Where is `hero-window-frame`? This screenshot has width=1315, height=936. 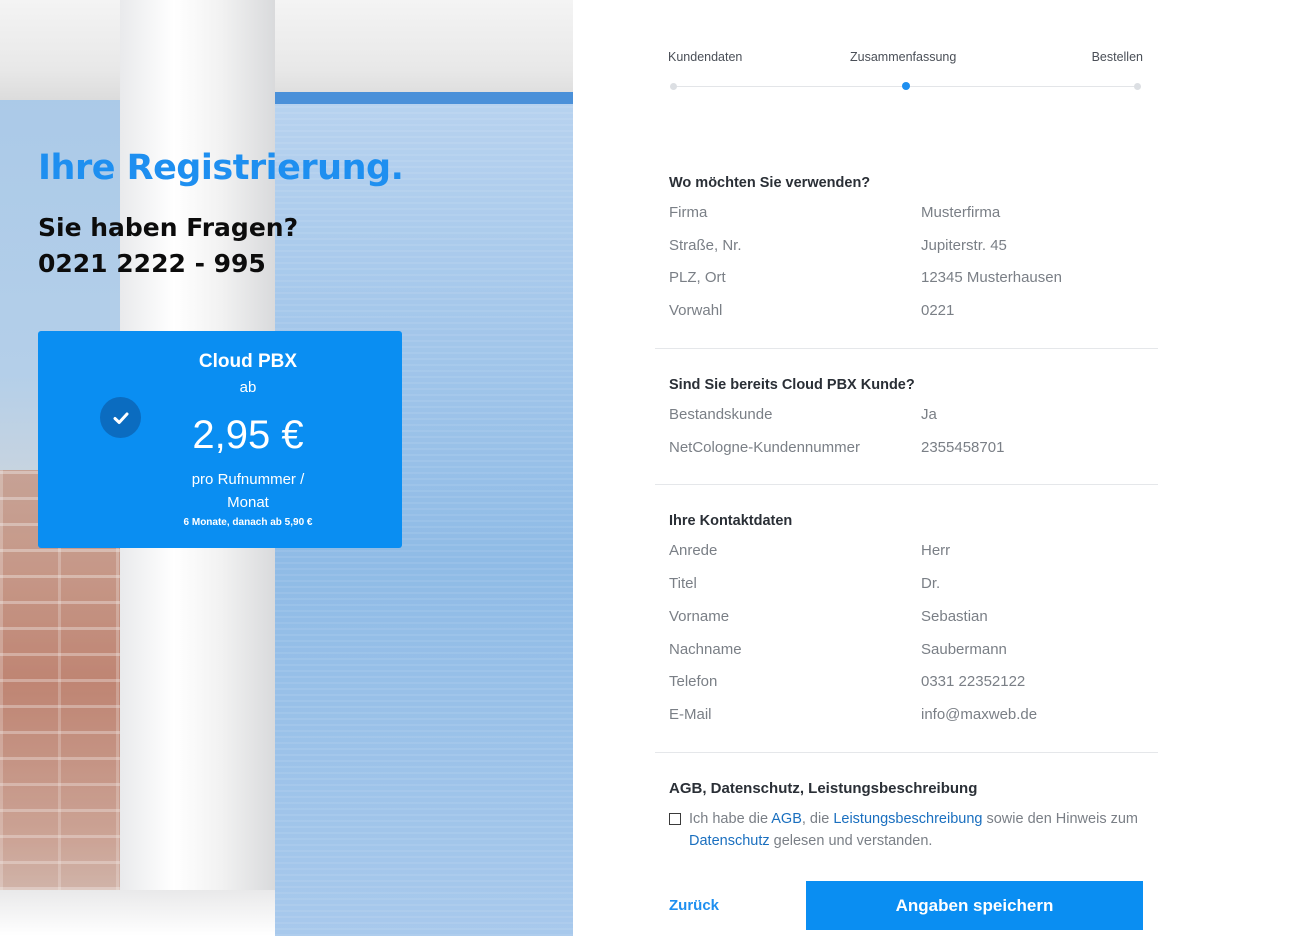
hero-window-frame is located at coordinates (286, 50).